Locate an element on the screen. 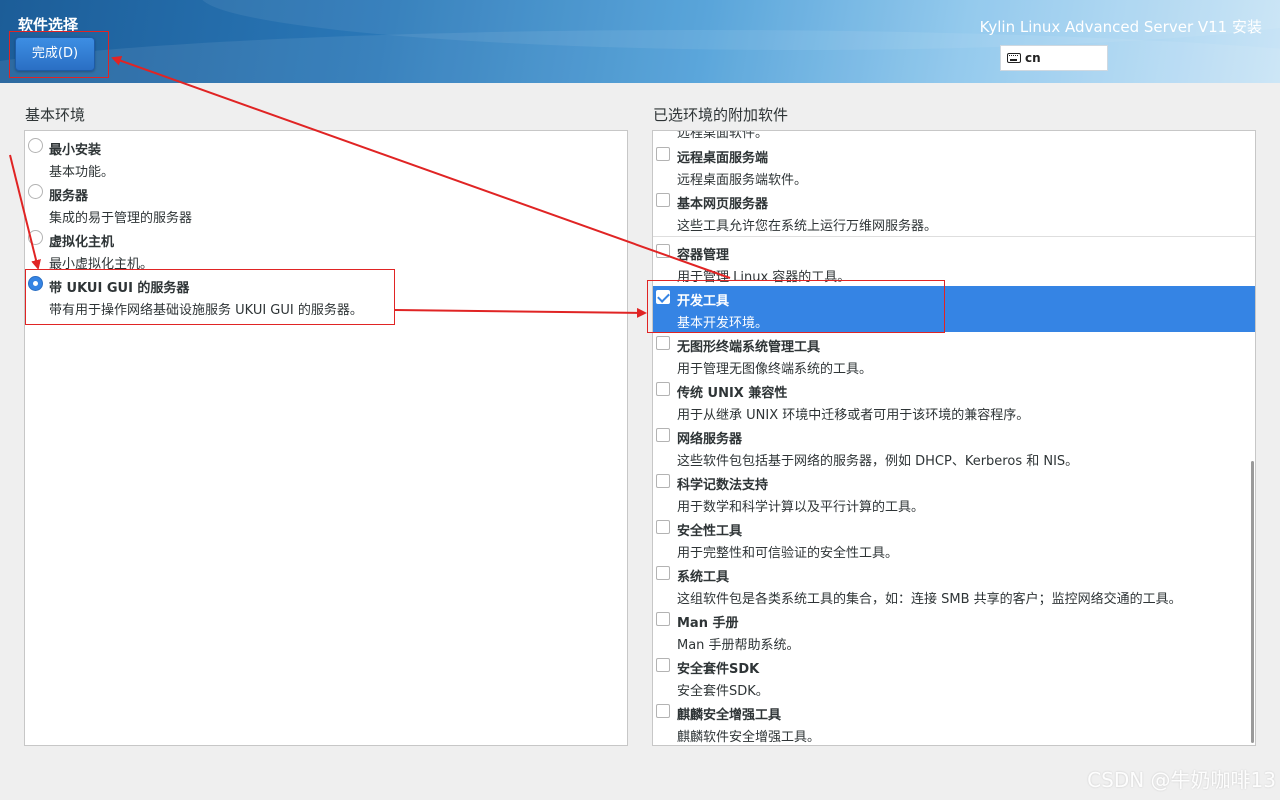 The image size is (1280, 800). watermark: CSDN @牛奶咖啡13 is located at coordinates (1181, 780).